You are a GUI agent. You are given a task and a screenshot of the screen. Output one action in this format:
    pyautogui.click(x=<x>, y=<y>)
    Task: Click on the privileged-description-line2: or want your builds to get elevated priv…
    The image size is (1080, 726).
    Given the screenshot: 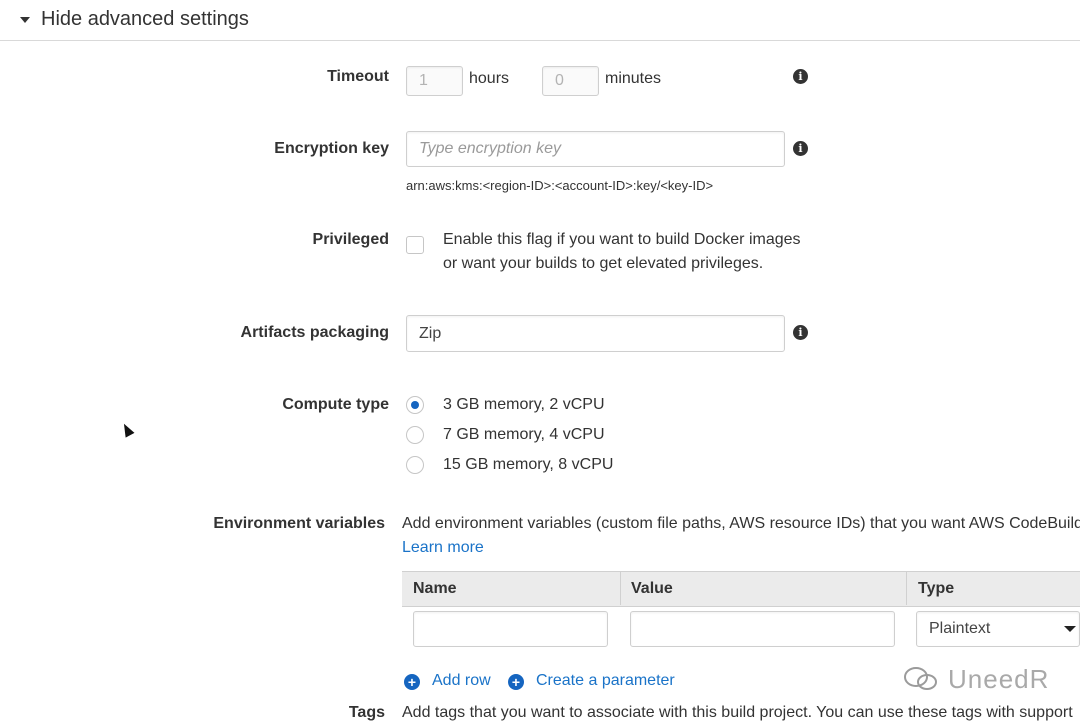 What is the action you would take?
    pyautogui.click(x=603, y=263)
    